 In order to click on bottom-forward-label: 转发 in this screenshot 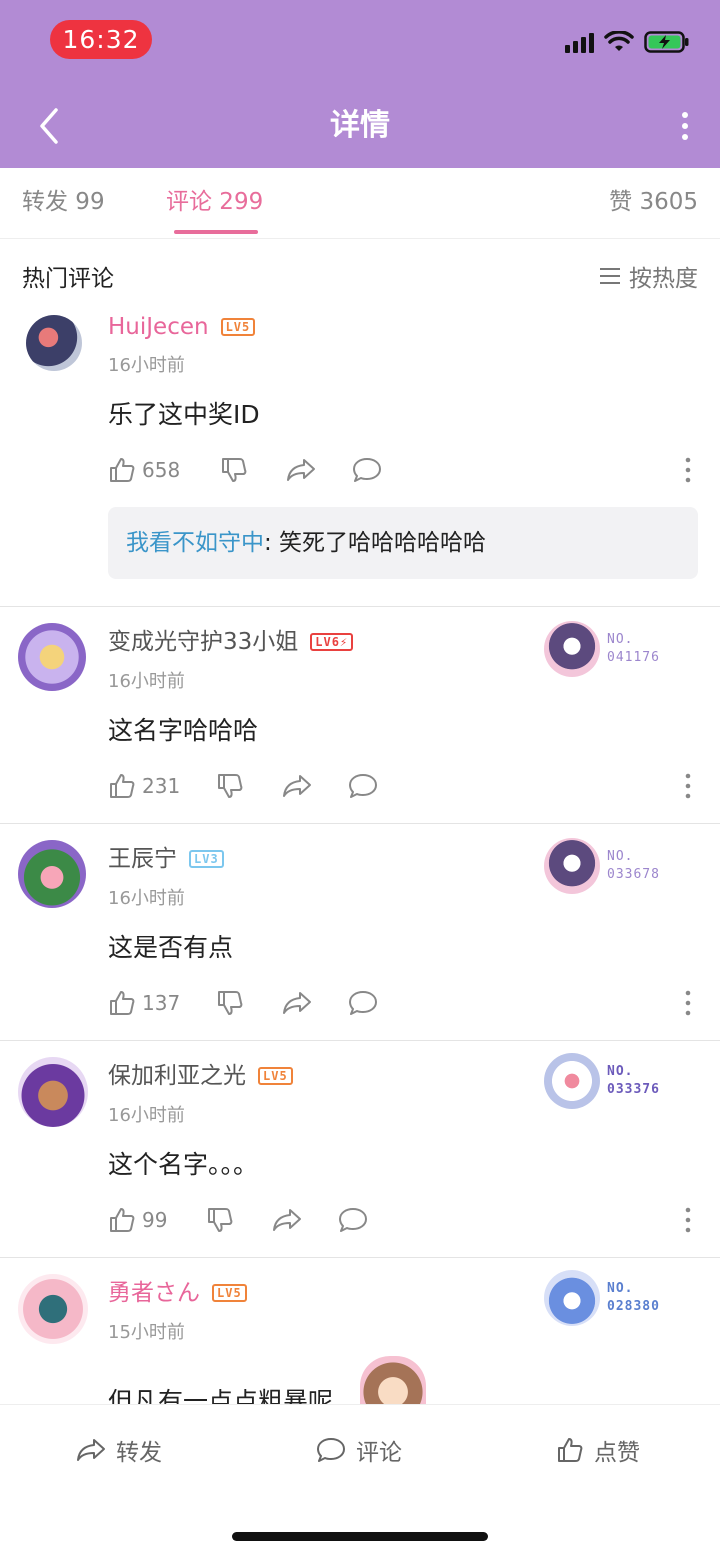, I will do `click(139, 1453)`.